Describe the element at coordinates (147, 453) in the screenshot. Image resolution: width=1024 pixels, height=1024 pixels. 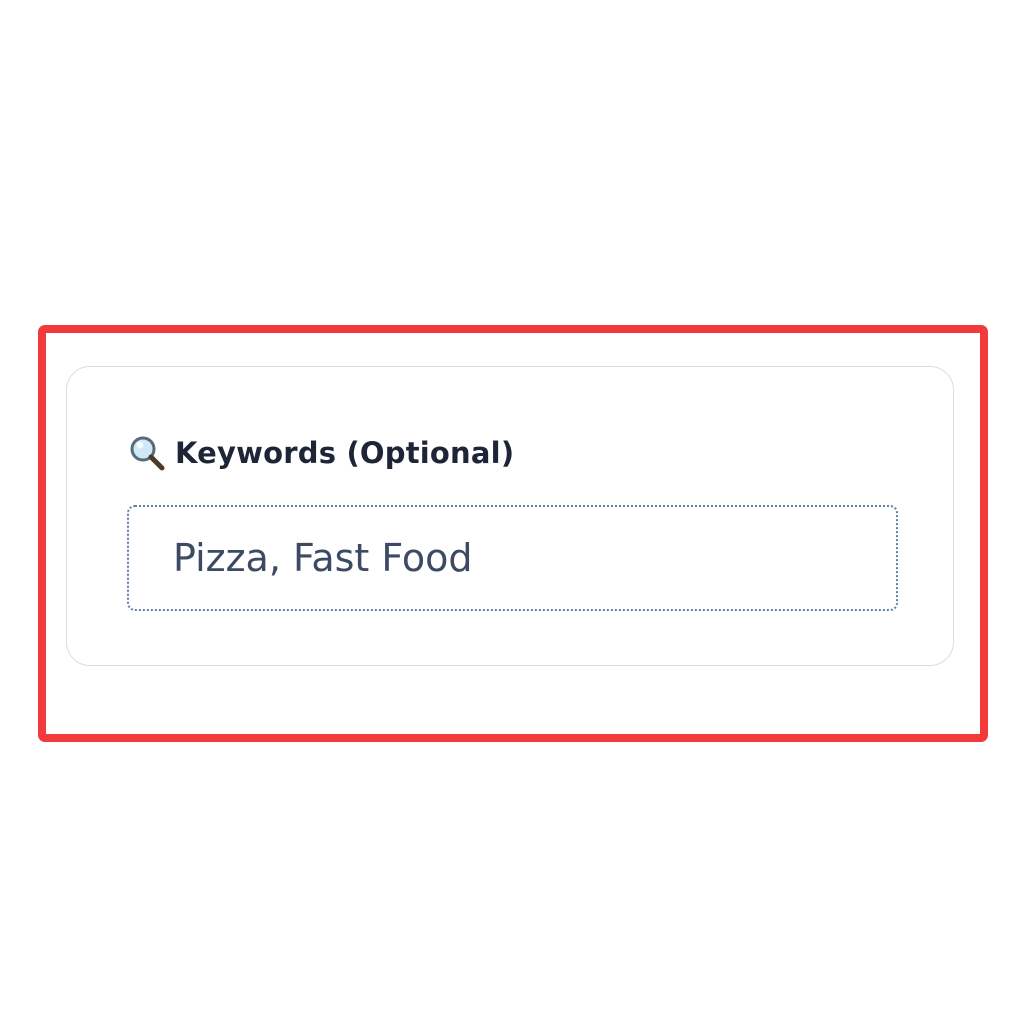
I see `magnifying-glass-icon` at that location.